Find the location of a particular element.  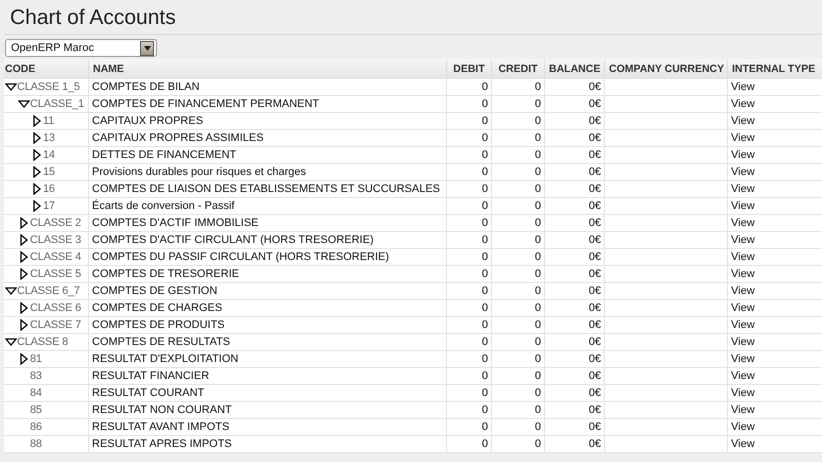

account-name: CAPITAUX PROPRES ASSIMILES is located at coordinates (178, 138).